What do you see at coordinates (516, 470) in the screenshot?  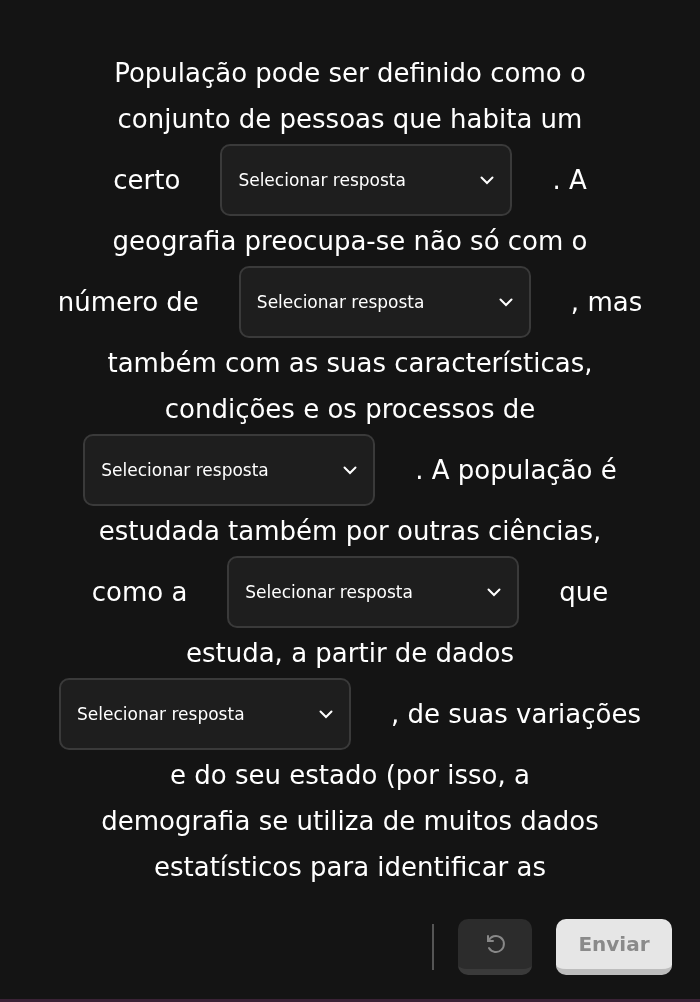 I see `passage-text: . A população é` at bounding box center [516, 470].